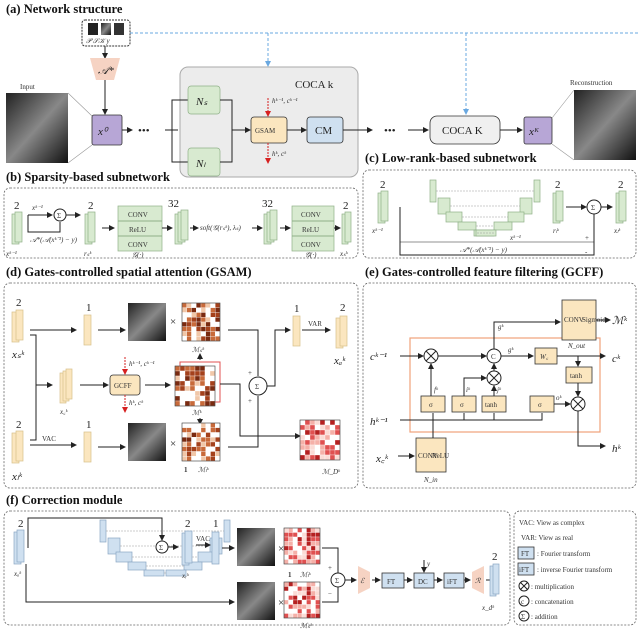  Describe the element at coordinates (227, 531) in the screenshot. I see `unet-decoder-layer` at that location.